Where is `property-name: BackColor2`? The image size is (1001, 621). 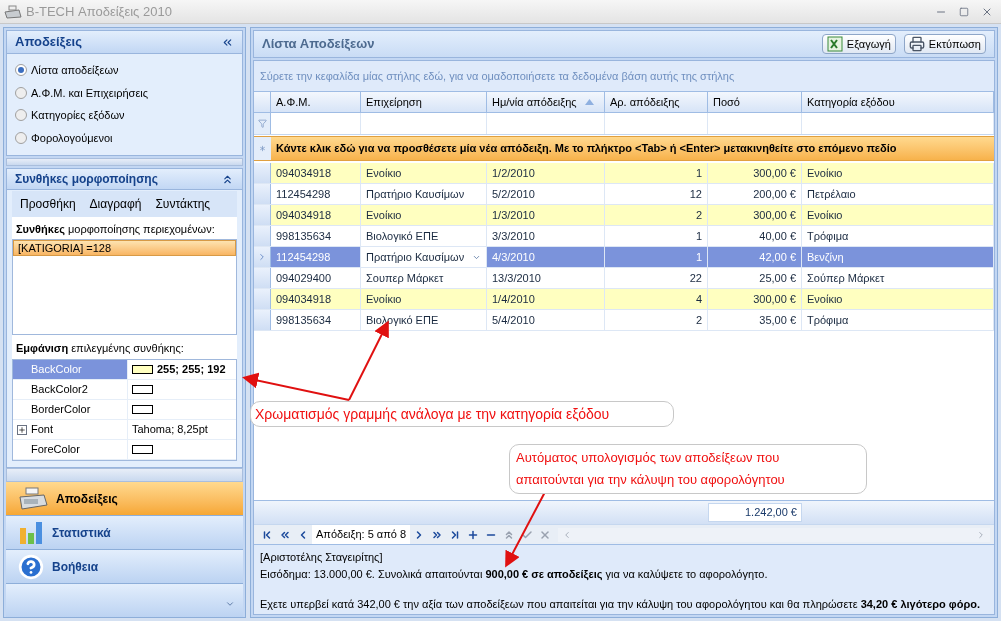
property-name: BackColor2 is located at coordinates (70, 389).